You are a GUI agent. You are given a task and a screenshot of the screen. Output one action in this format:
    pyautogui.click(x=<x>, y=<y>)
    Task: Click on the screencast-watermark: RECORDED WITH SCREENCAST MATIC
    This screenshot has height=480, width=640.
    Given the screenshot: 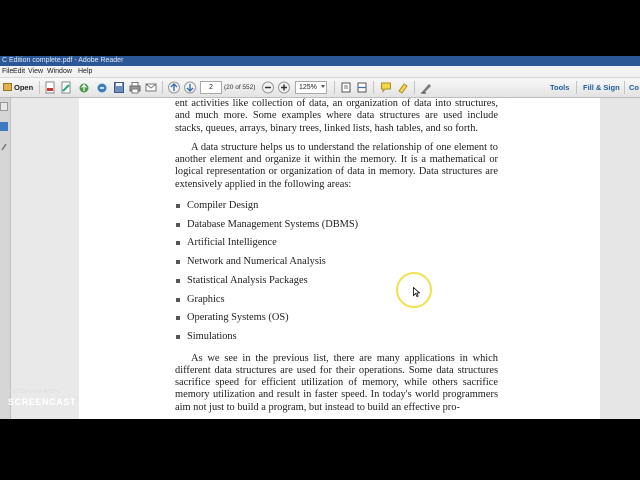 What is the action you would take?
    pyautogui.click(x=65, y=398)
    